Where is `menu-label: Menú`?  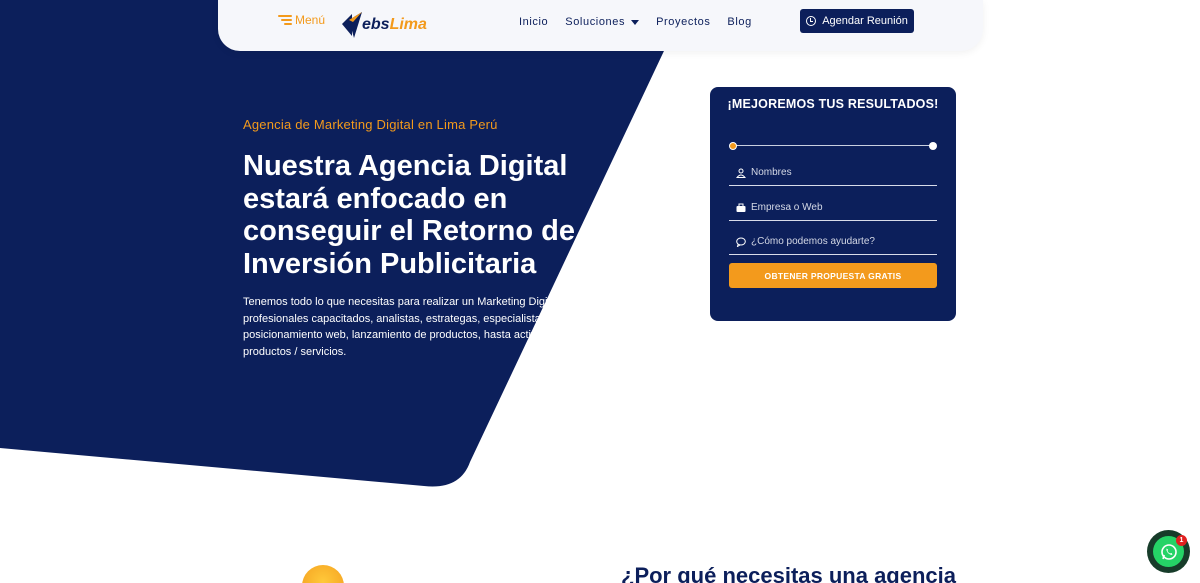 menu-label: Menú is located at coordinates (310, 20).